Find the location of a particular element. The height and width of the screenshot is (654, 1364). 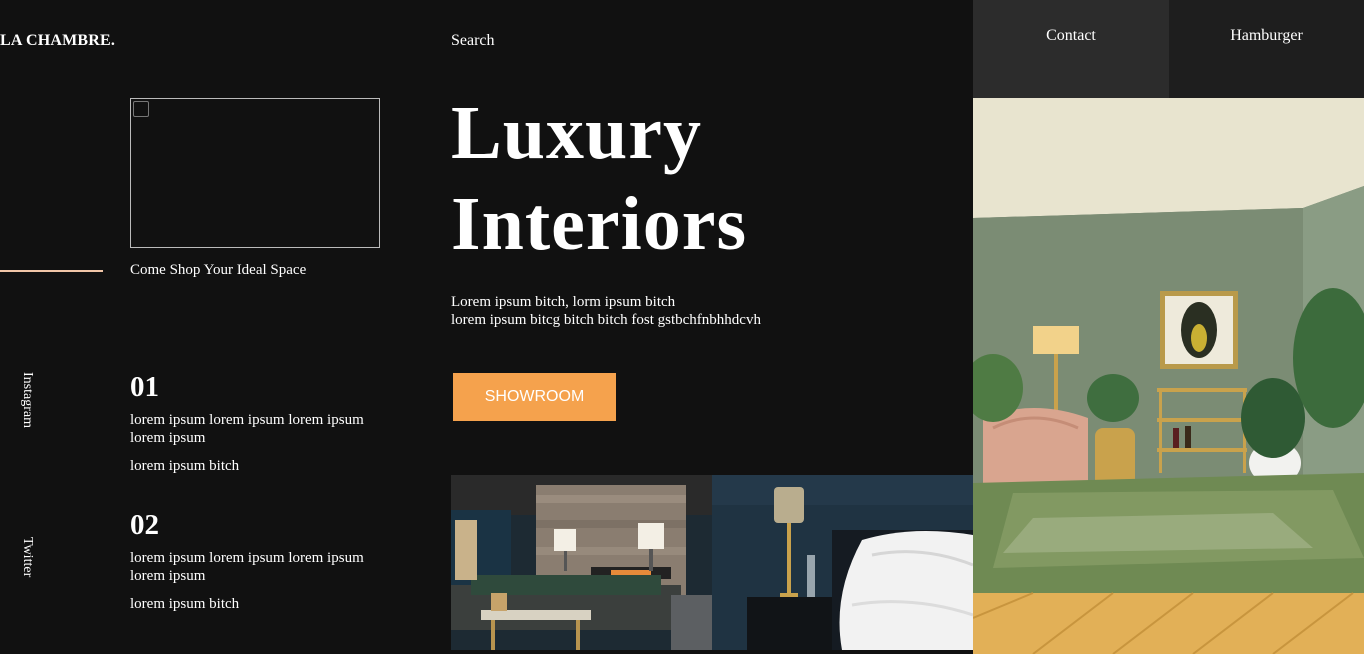

nav-contact: Contact is located at coordinates (1071, 49).